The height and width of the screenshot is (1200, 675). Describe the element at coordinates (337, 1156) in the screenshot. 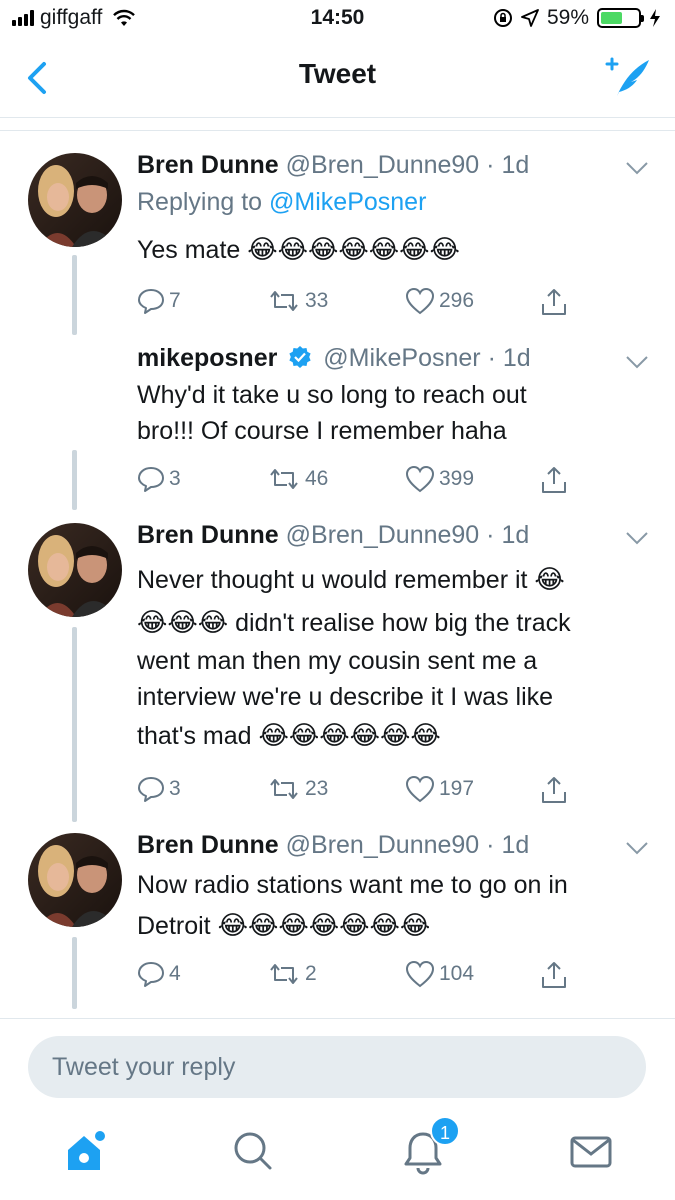

I see `tab-bar: 1` at that location.